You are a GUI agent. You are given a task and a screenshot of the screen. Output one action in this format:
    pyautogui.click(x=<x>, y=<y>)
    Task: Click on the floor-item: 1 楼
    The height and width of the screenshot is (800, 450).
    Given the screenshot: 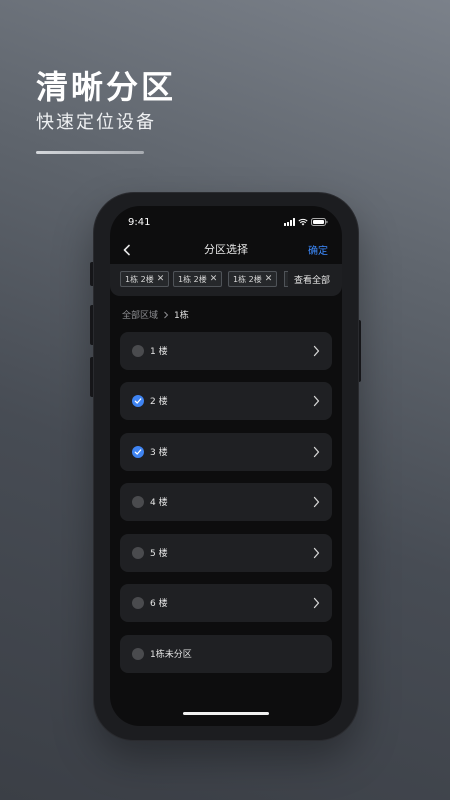 What is the action you would take?
    pyautogui.click(x=226, y=351)
    